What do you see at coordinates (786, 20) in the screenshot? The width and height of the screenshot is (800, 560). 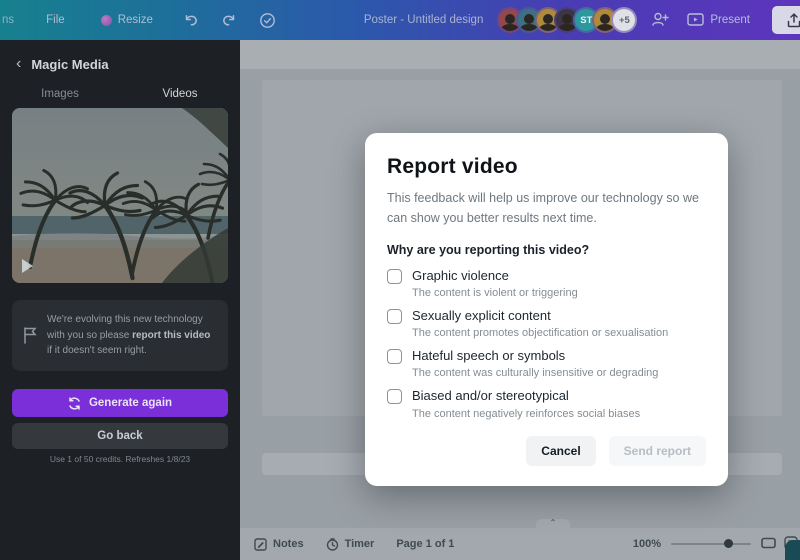 I see `share-button` at bounding box center [786, 20].